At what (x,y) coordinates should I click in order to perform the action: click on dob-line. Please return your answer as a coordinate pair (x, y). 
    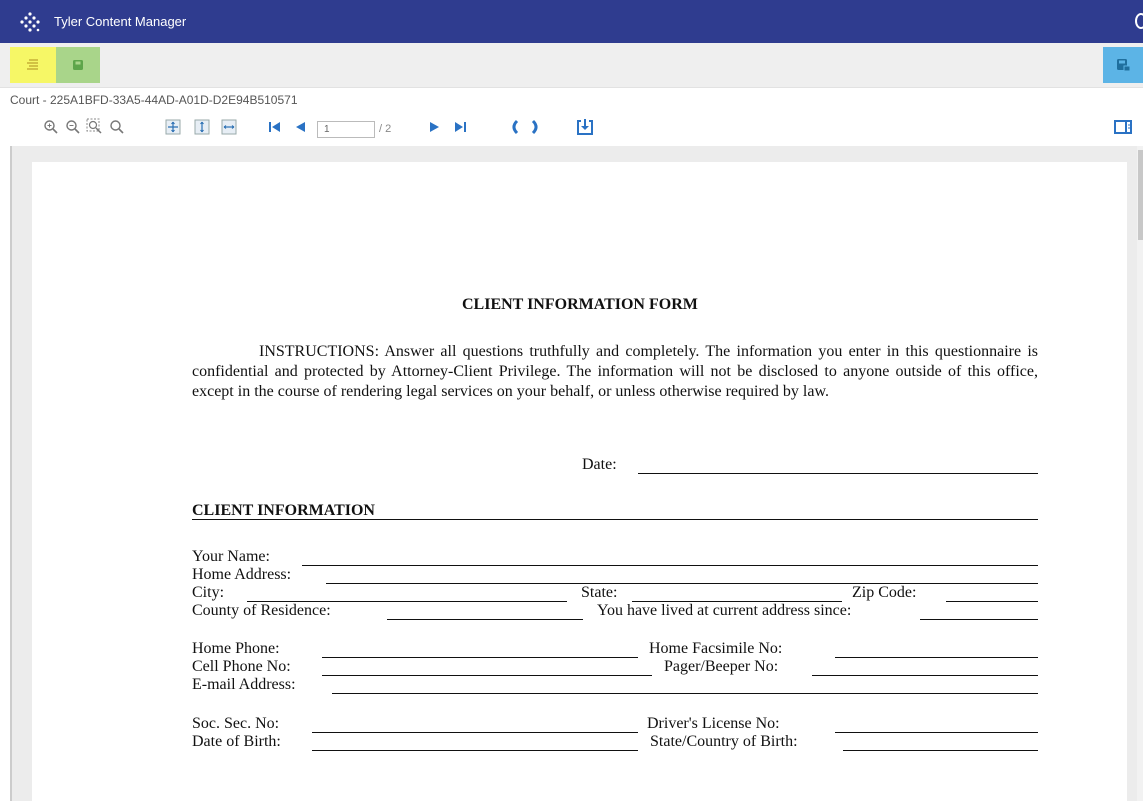
    Looking at the image, I should click on (475, 750).